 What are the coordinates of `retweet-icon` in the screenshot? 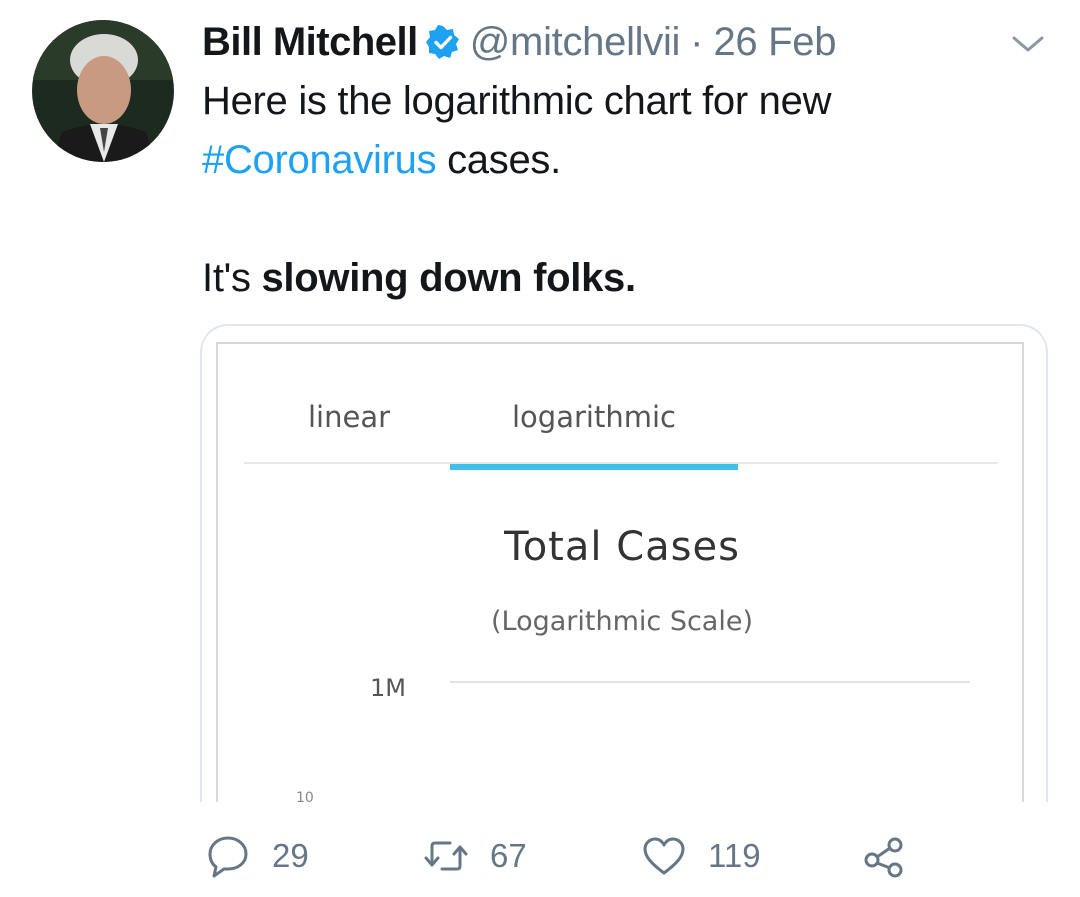 It's located at (446, 856).